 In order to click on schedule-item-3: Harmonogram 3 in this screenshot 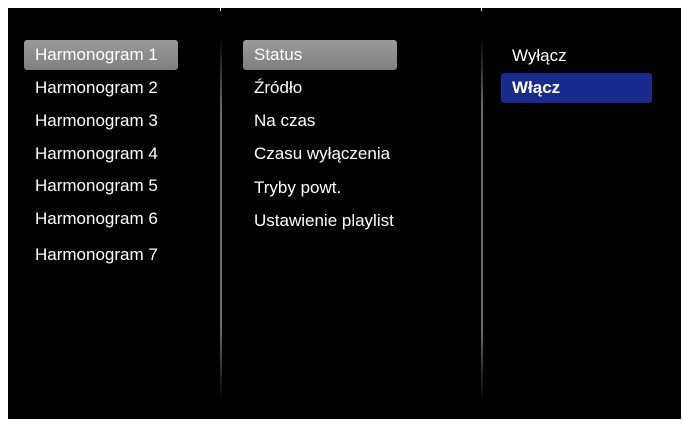, I will do `click(101, 121)`.